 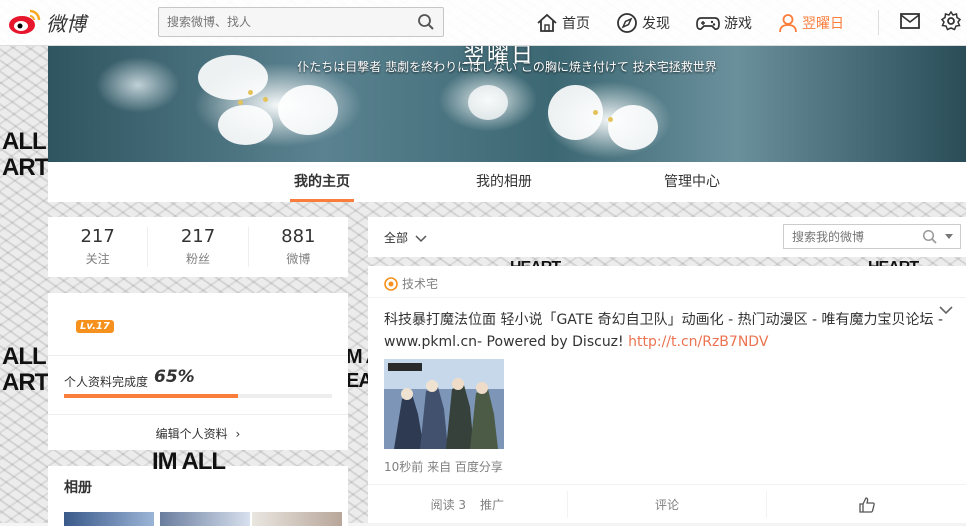 I want to click on post-link: http://t.cn/RzB7NDV, so click(x=698, y=342).